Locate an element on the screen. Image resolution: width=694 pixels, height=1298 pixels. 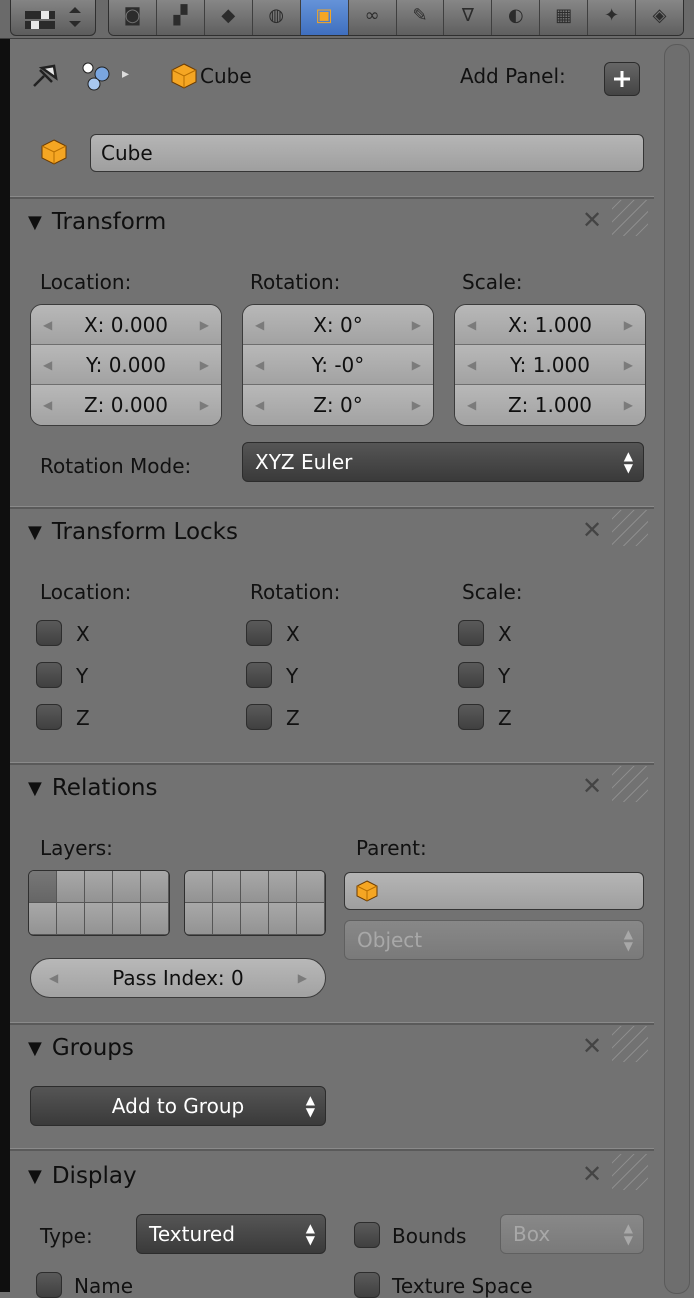
scale-y-field: ◀ Y: 1.000 ▶ is located at coordinates (550, 365).